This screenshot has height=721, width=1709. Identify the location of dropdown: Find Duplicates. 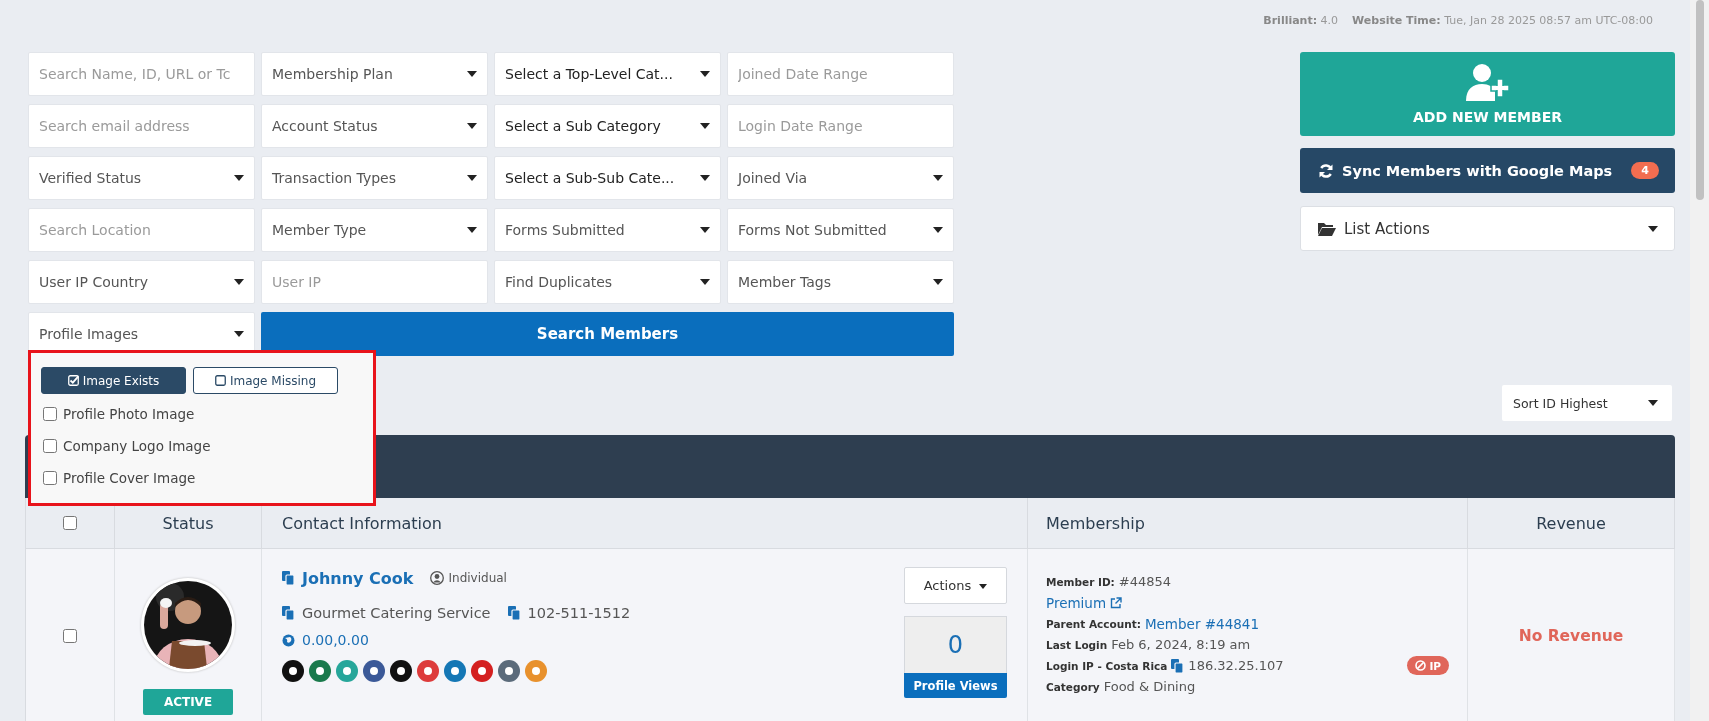
(607, 282).